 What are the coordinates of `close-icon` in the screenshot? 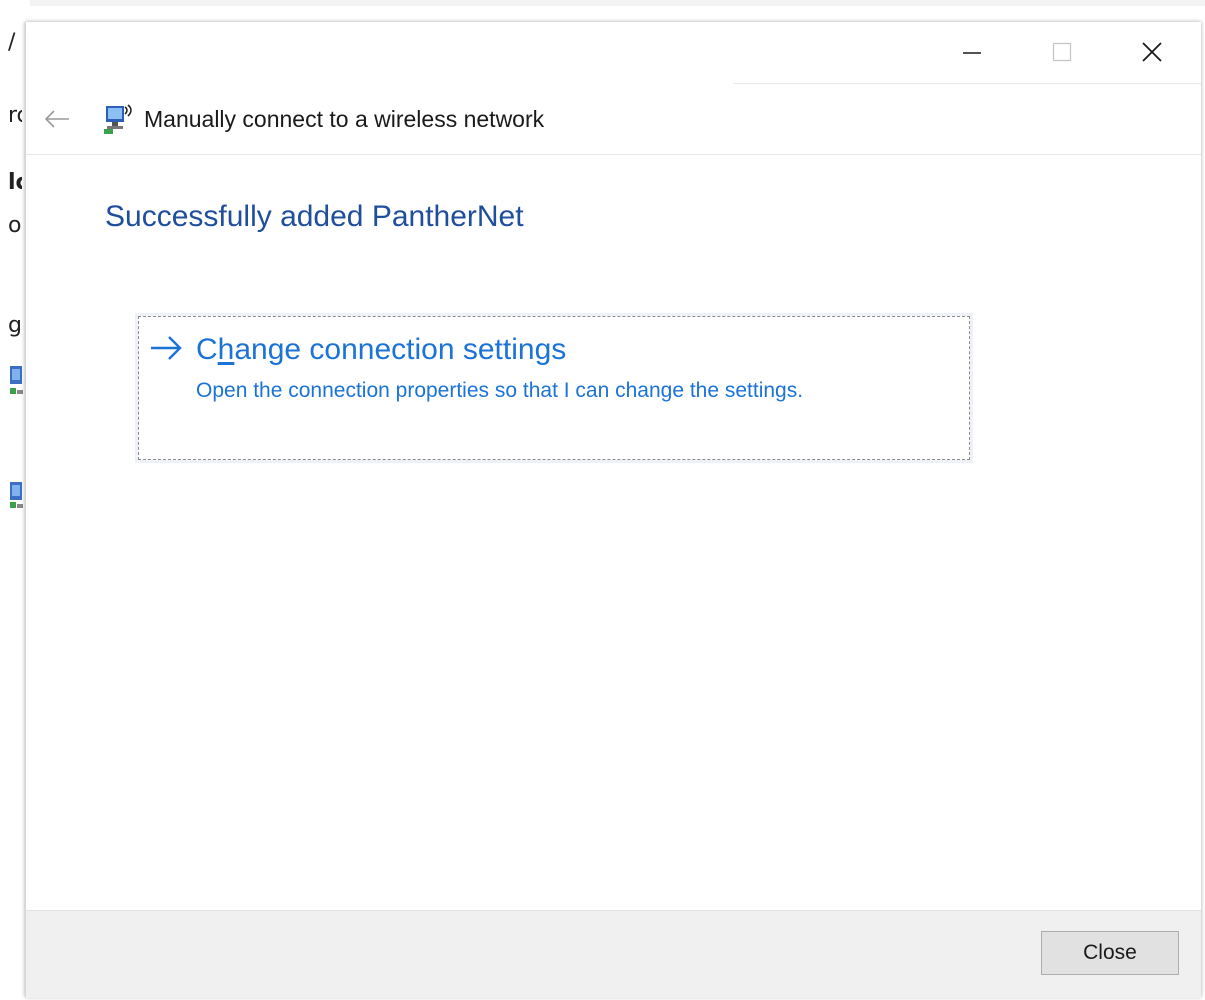 It's located at (1152, 52).